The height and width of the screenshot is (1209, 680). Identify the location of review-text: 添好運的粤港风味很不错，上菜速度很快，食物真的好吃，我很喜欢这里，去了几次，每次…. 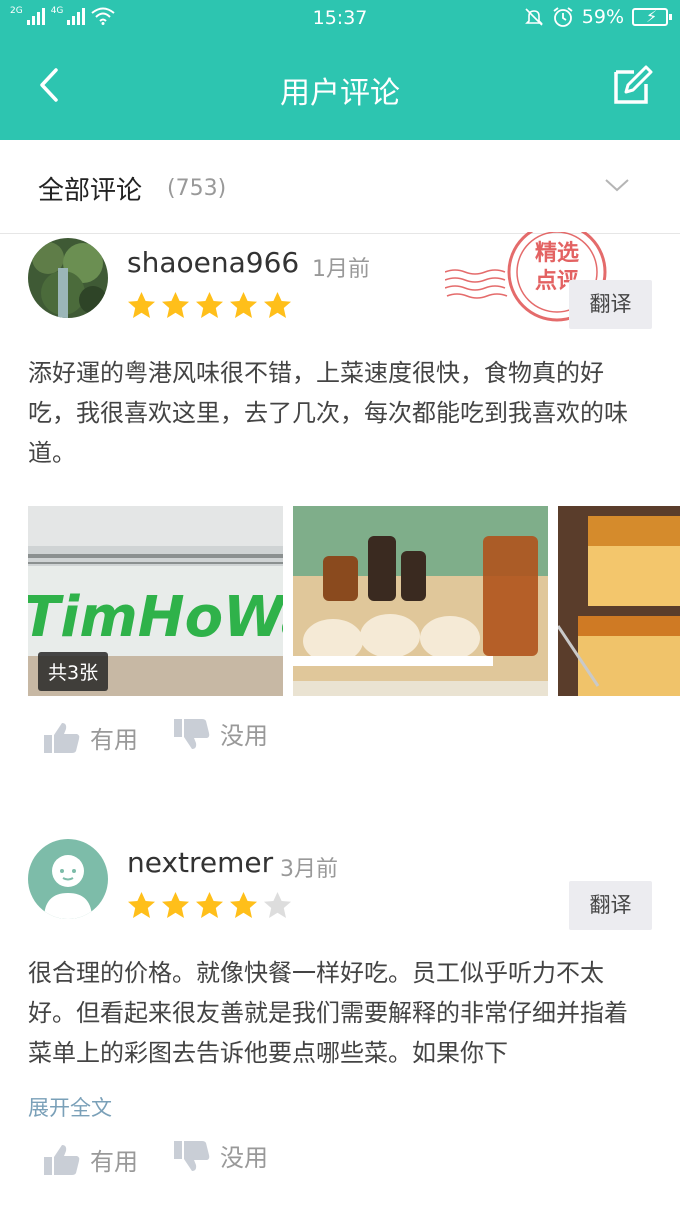
(328, 413).